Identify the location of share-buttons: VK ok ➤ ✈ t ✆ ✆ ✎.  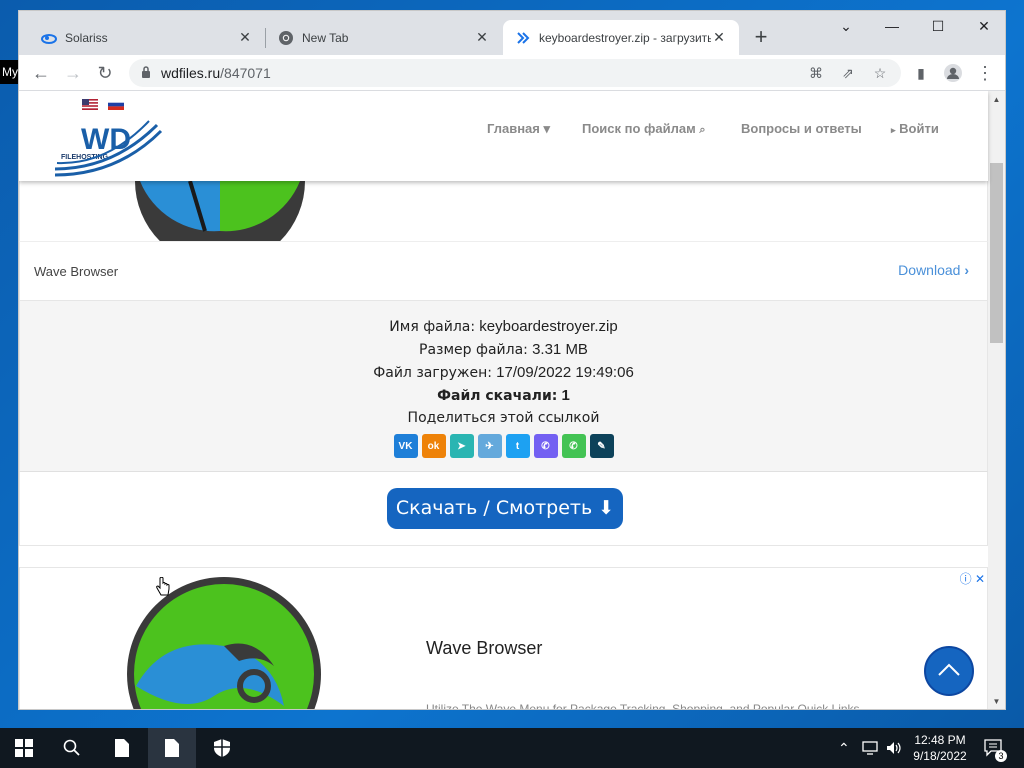
(503, 446).